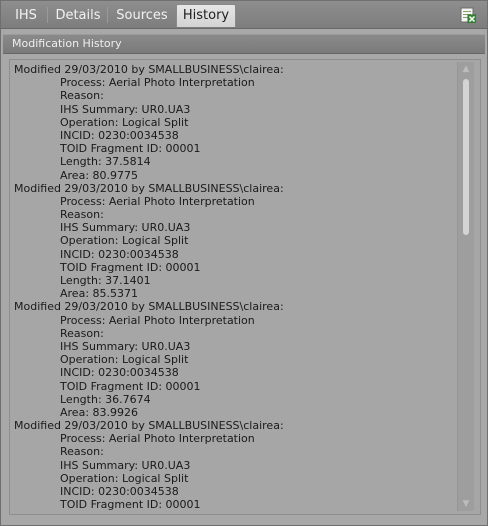 Image resolution: width=488 pixels, height=526 pixels. I want to click on scroll-up-arrow-icon: ▲, so click(466, 69).